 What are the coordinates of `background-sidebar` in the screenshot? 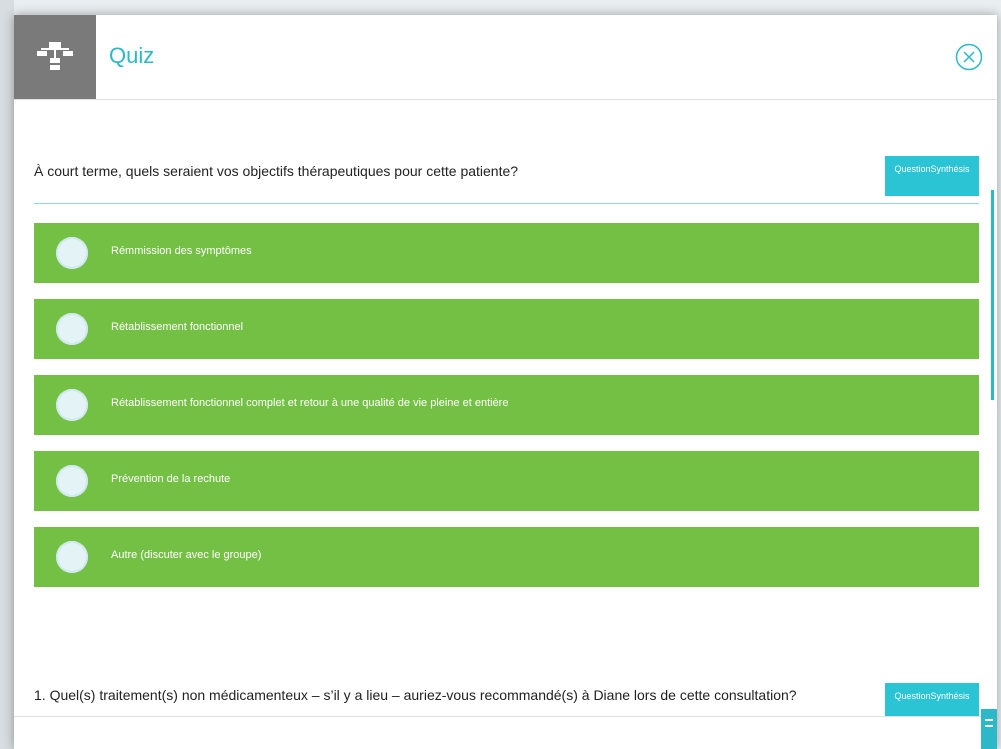 It's located at (7, 374).